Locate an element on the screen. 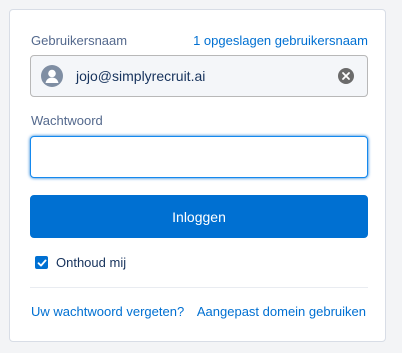 The width and height of the screenshot is (402, 353). saved-username-field: jojo@simplyrecruit.ai is located at coordinates (199, 76).